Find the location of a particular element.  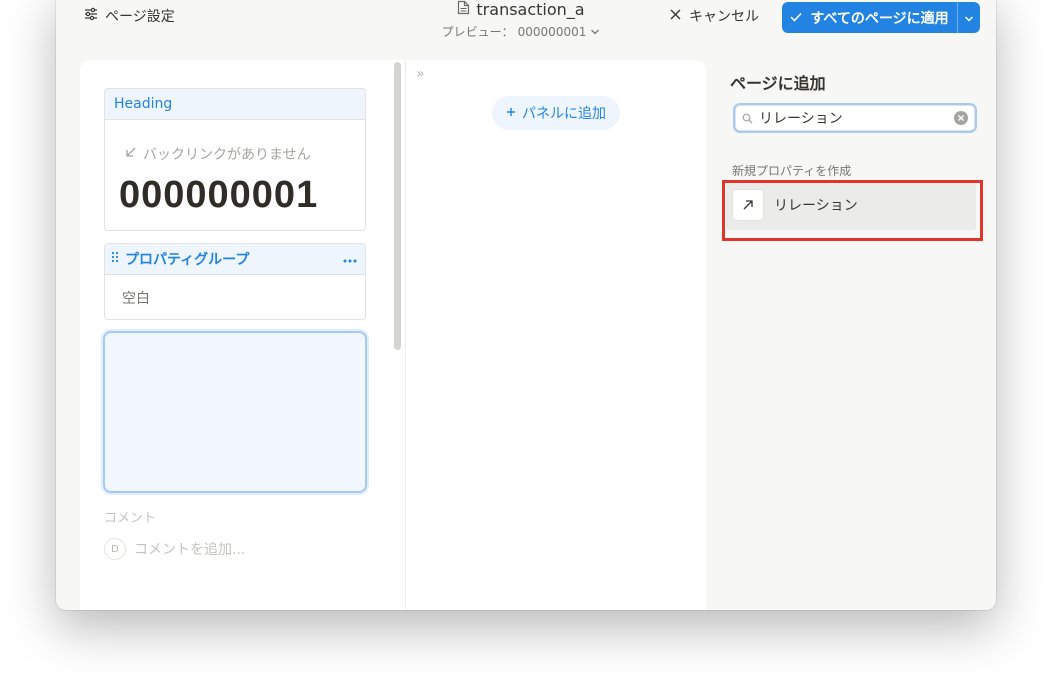

apply-label: すべてのページに適用 is located at coordinates (879, 18).